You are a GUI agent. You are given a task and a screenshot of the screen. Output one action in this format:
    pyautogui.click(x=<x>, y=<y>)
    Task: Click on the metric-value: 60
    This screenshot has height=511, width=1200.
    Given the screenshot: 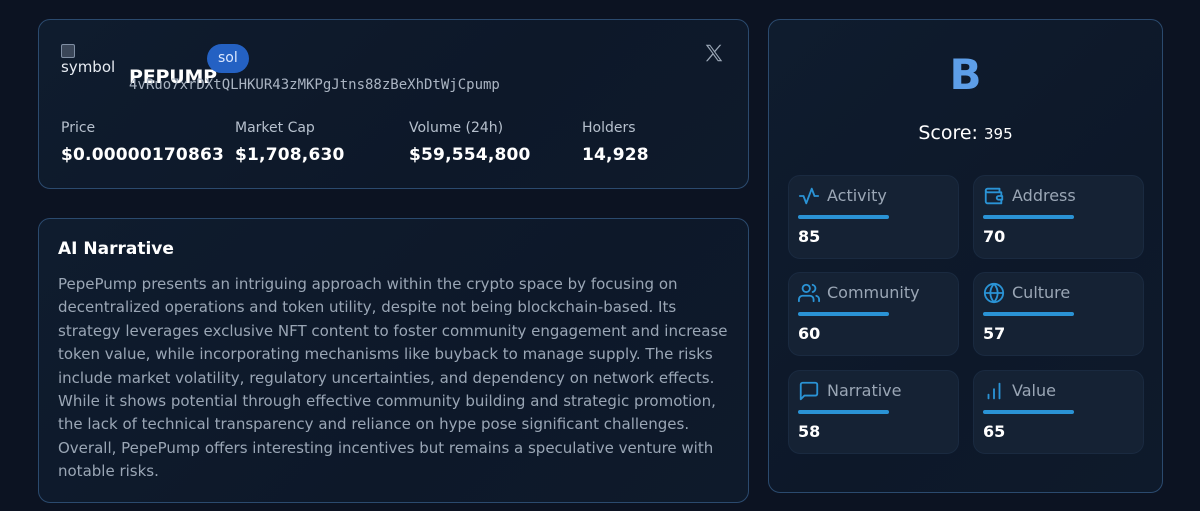 What is the action you would take?
    pyautogui.click(x=809, y=333)
    